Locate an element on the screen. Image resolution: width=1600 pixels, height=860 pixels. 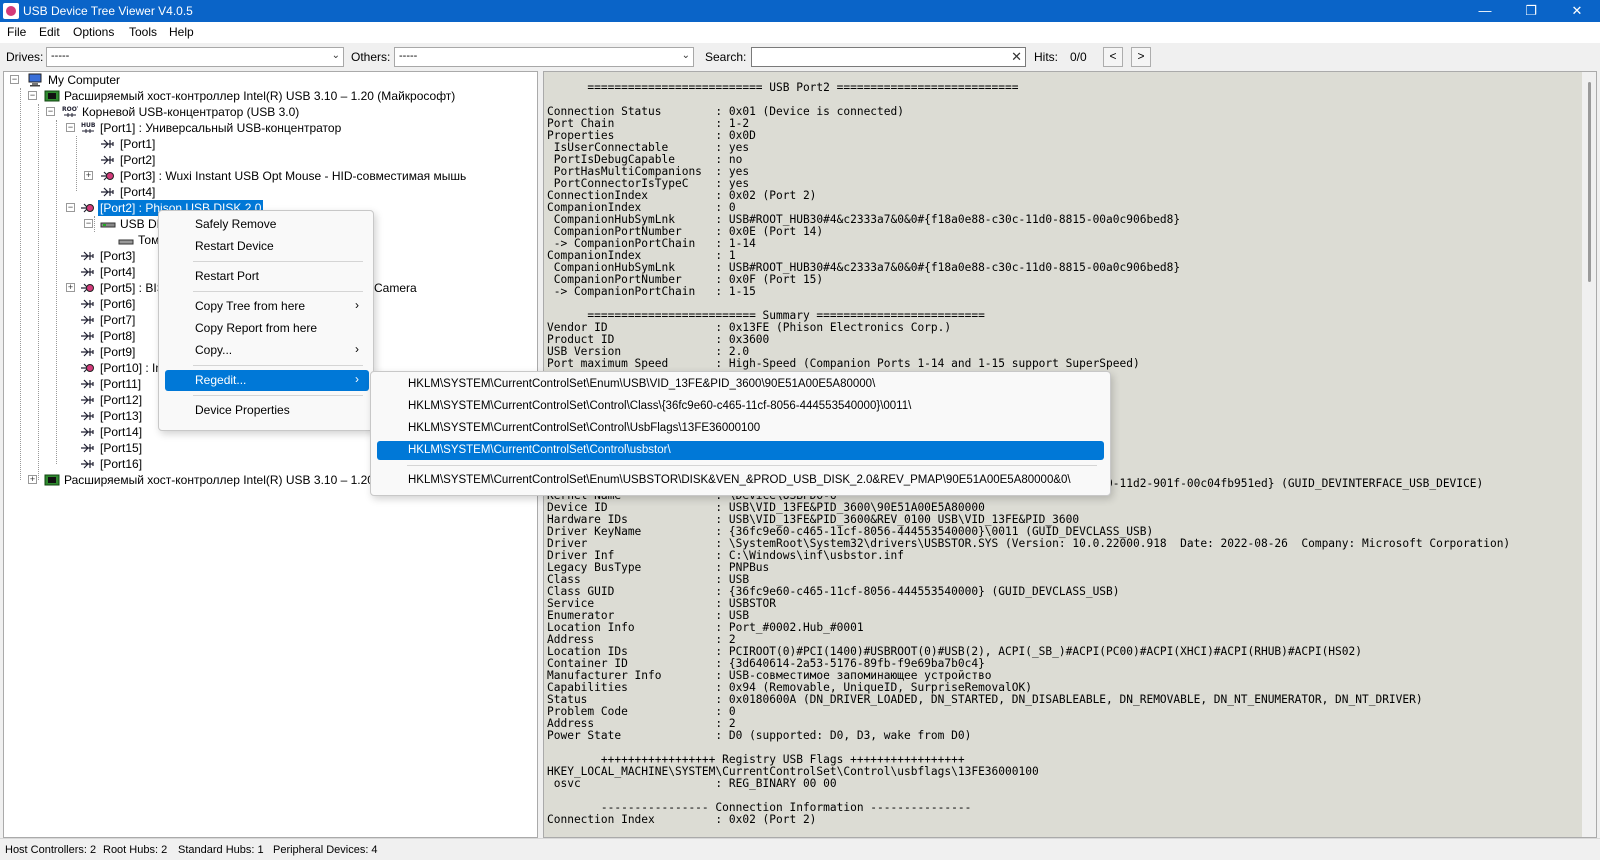
others-label: Others: is located at coordinates (371, 57).